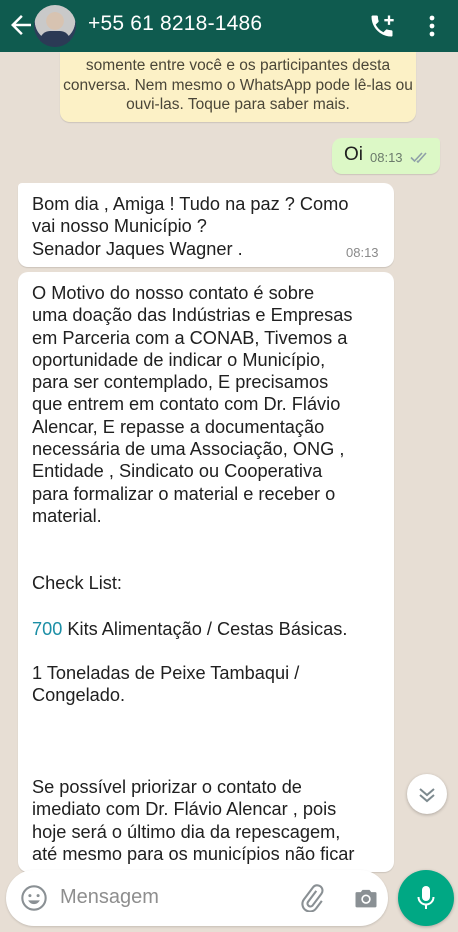 Image resolution: width=458 pixels, height=932 pixels. What do you see at coordinates (186, 831) in the screenshot?
I see `message-line: hoje será o último dia da repescagem,` at bounding box center [186, 831].